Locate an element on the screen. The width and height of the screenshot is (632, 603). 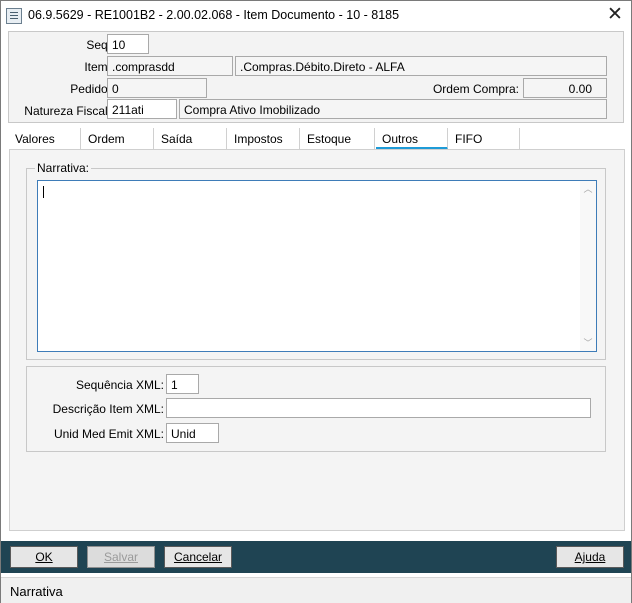
text-caret is located at coordinates (43, 192).